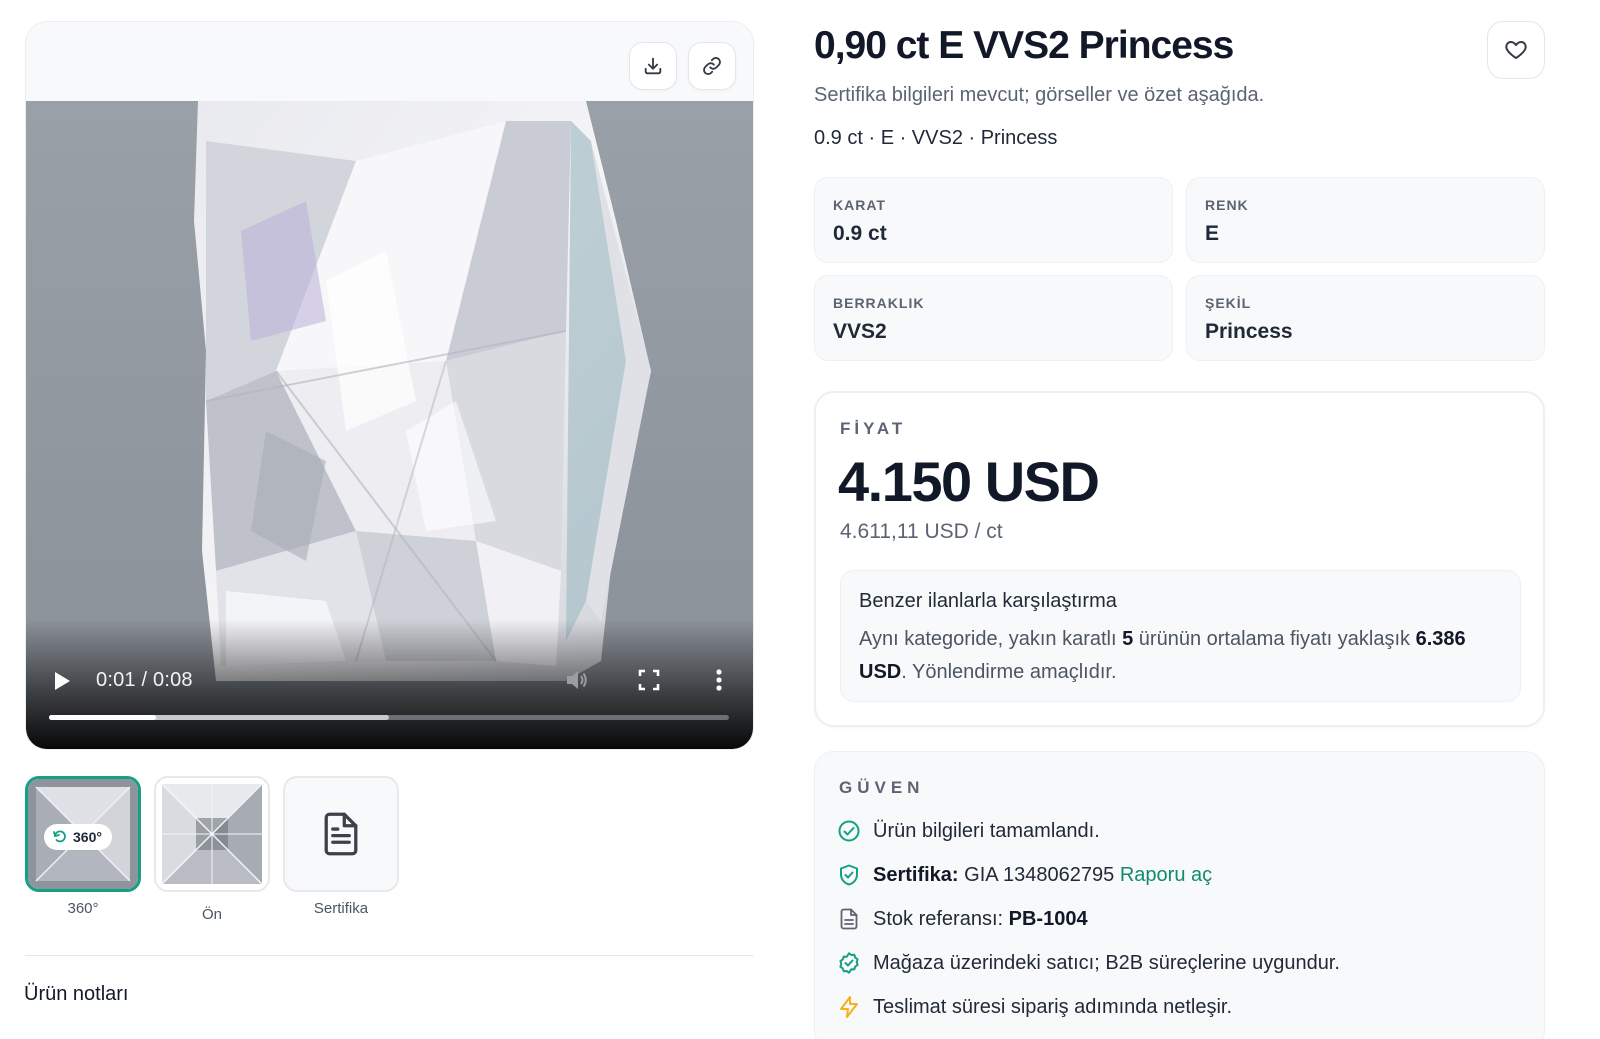 The width and height of the screenshot is (1600, 1039). I want to click on badge-check-icon, so click(849, 963).